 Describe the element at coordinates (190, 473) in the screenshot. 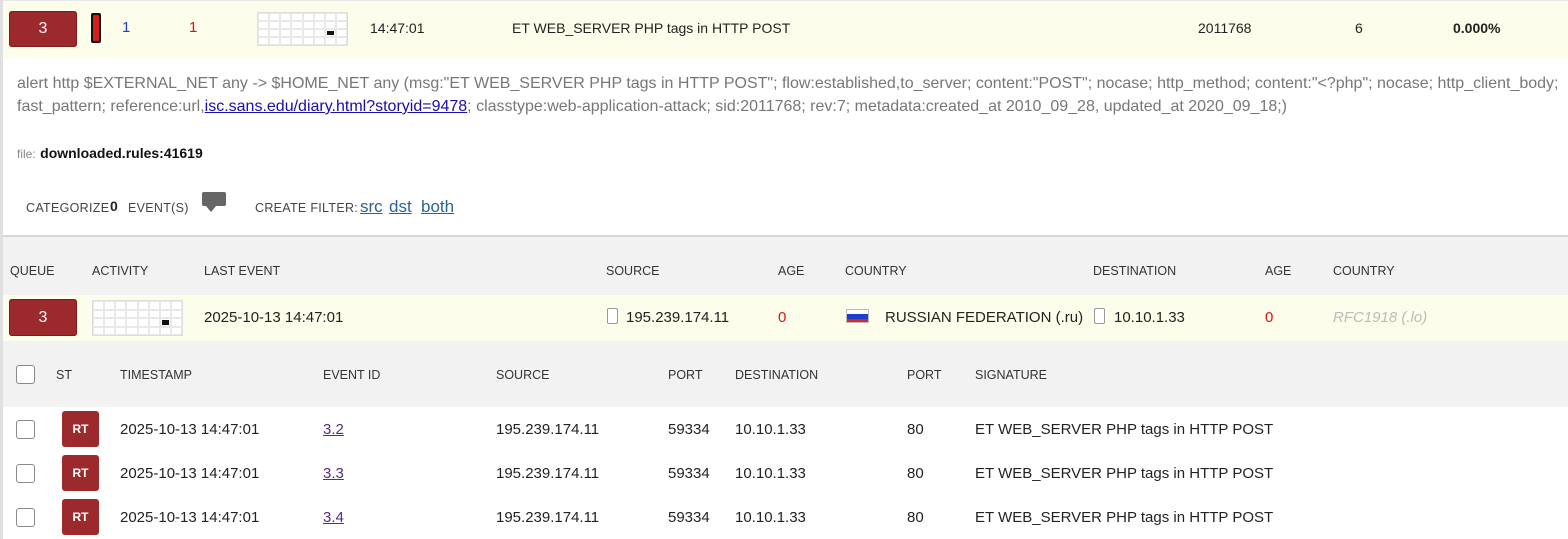

I see `event-timestamp: 2025-10-13 14:47:01` at that location.